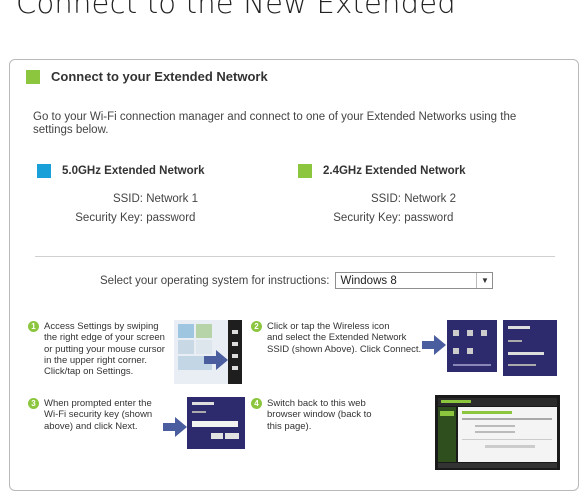  I want to click on step-line: browser window (back to, so click(319, 415).